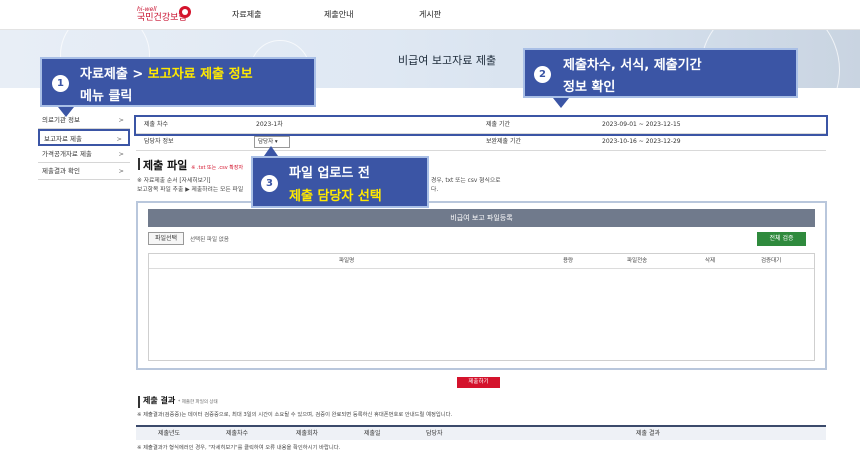 Image resolution: width=860 pixels, height=455 pixels. What do you see at coordinates (340, 182) in the screenshot?
I see `callout-step-3: 3 파일 업로드 전 제출 담당자 선택` at bounding box center [340, 182].